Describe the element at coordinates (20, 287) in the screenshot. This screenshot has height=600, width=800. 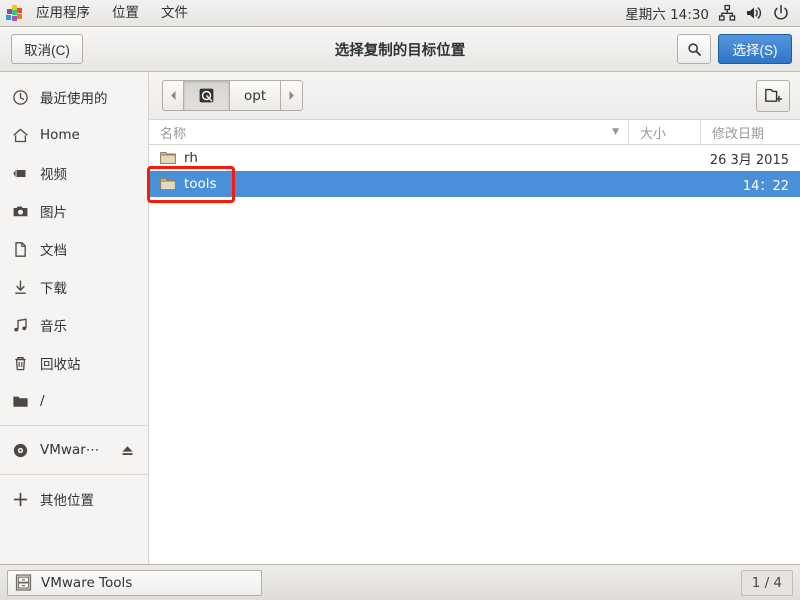
I see `download-icon` at that location.